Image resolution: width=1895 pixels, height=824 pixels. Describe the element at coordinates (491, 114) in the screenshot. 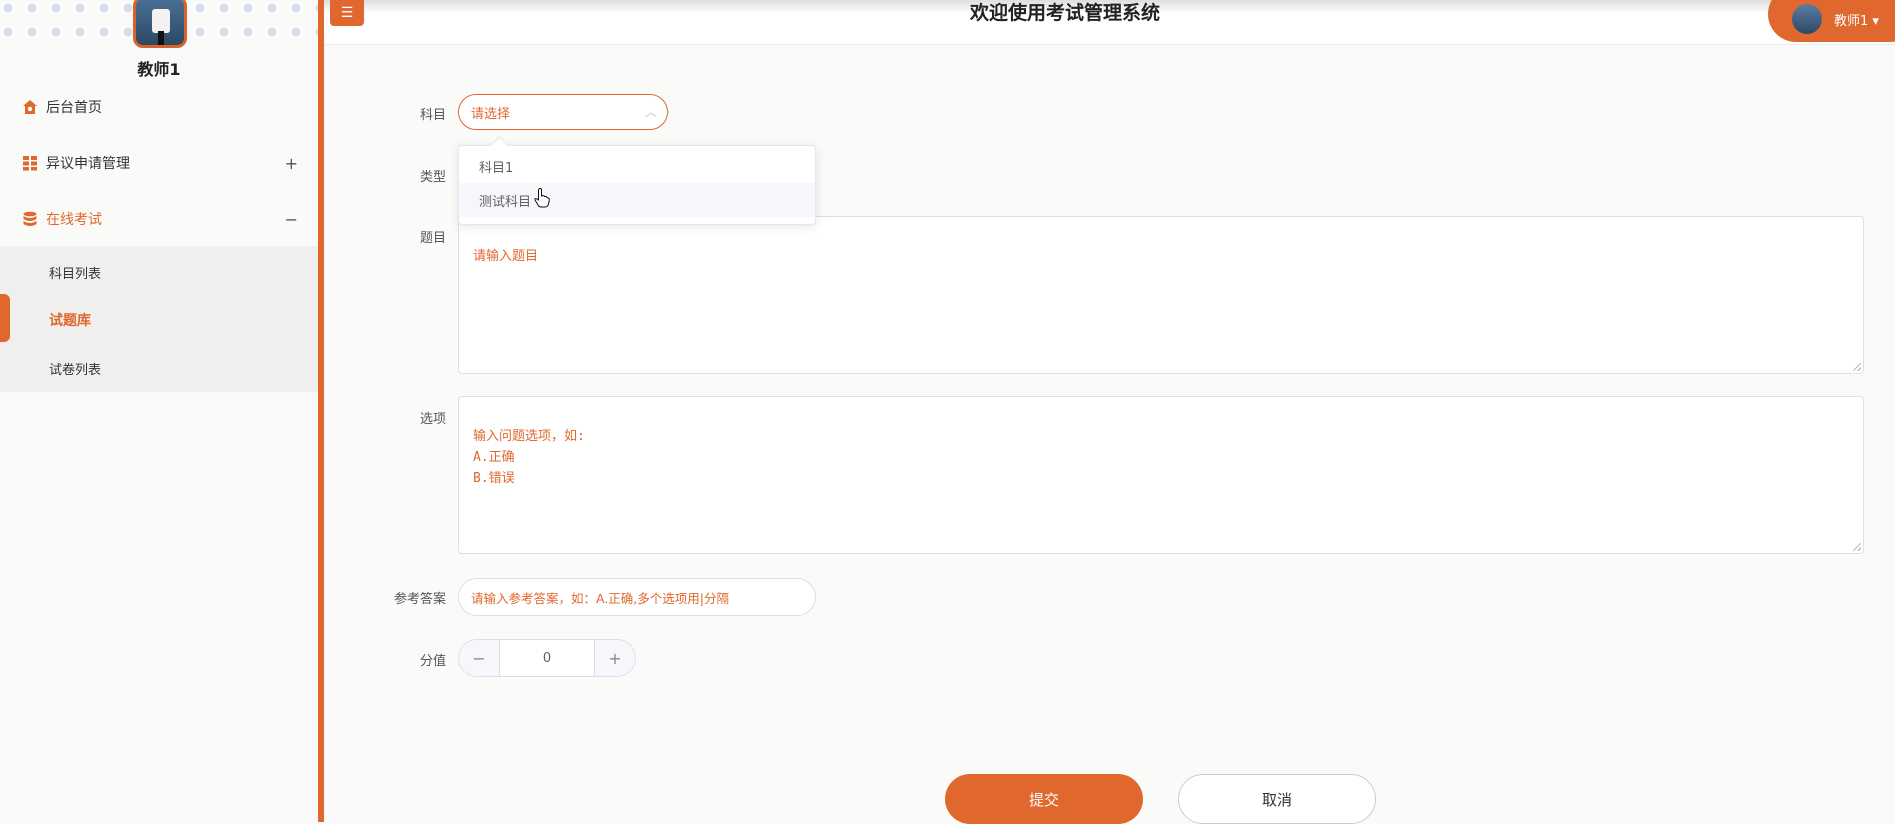

I see `subject-select-placeholder: 请选择` at that location.